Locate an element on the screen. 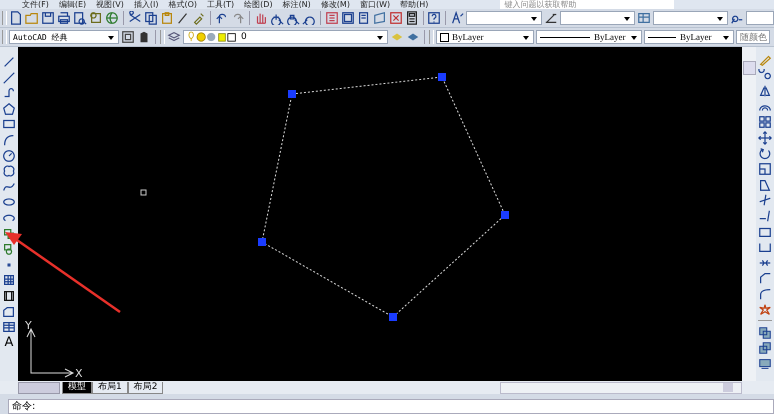 Image resolution: width=774 pixels, height=414 pixels. multileader-style-dropdown is located at coordinates (760, 18).